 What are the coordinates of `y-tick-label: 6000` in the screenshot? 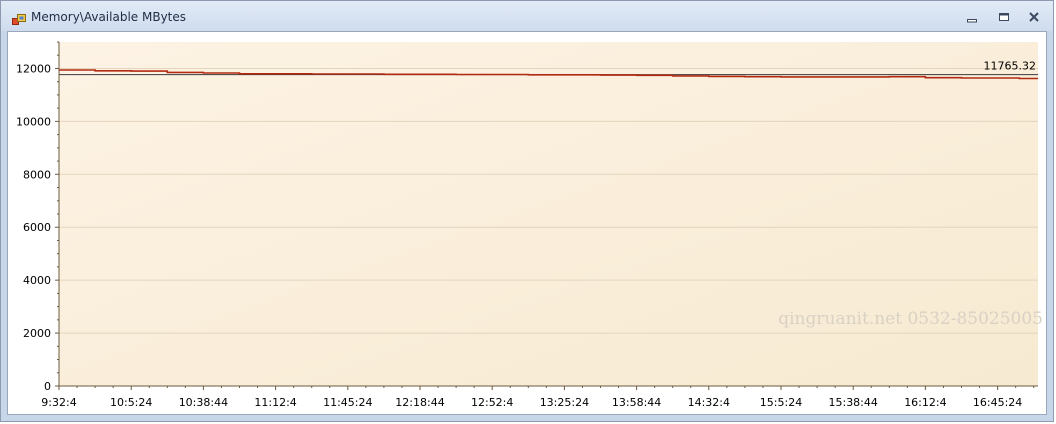 It's located at (37, 227).